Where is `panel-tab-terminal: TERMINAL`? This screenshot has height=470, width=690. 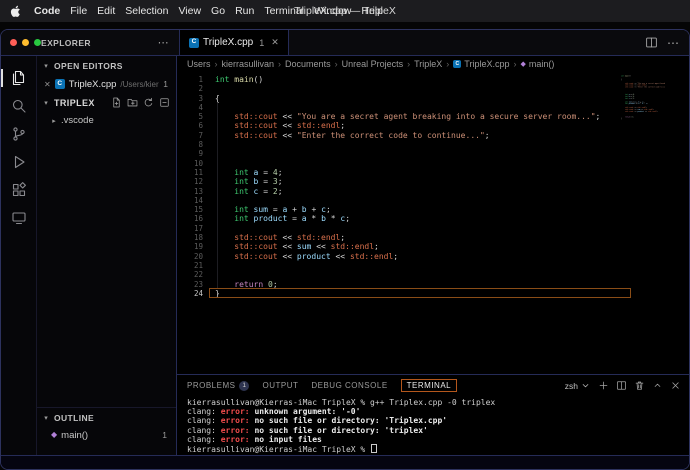
panel-tab-terminal: TERMINAL is located at coordinates (429, 385).